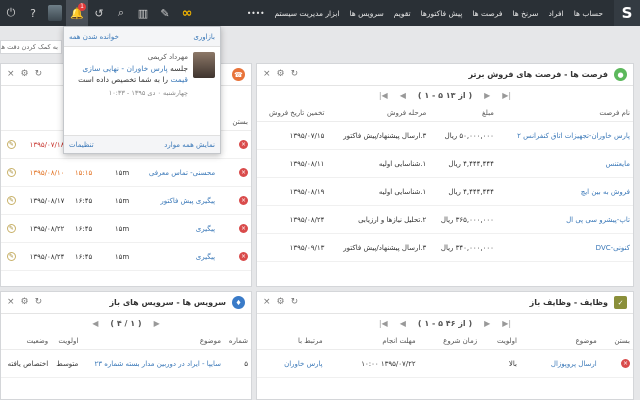 This screenshot has height=400, width=640. I want to click on col-amount: مبلغ, so click(463, 113).